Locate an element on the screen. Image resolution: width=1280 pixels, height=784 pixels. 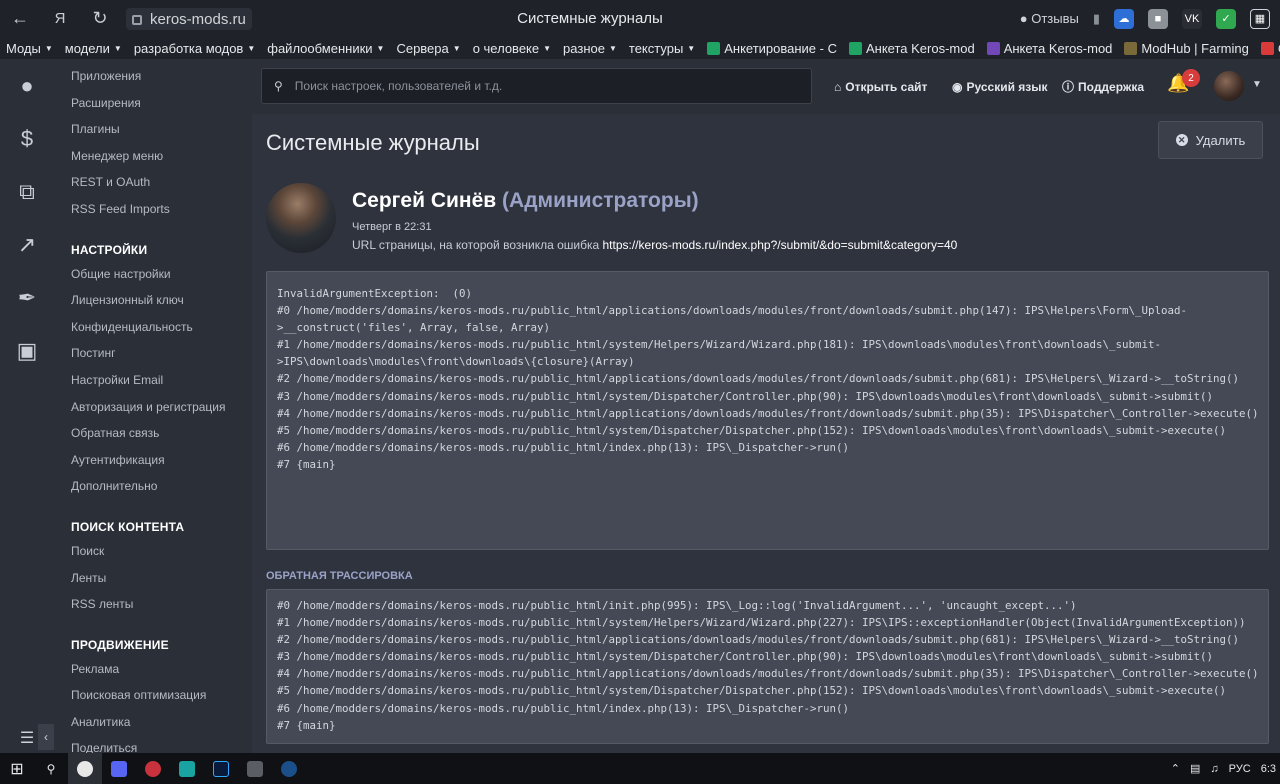
reload-icon: ↻ is located at coordinates (100, 18).